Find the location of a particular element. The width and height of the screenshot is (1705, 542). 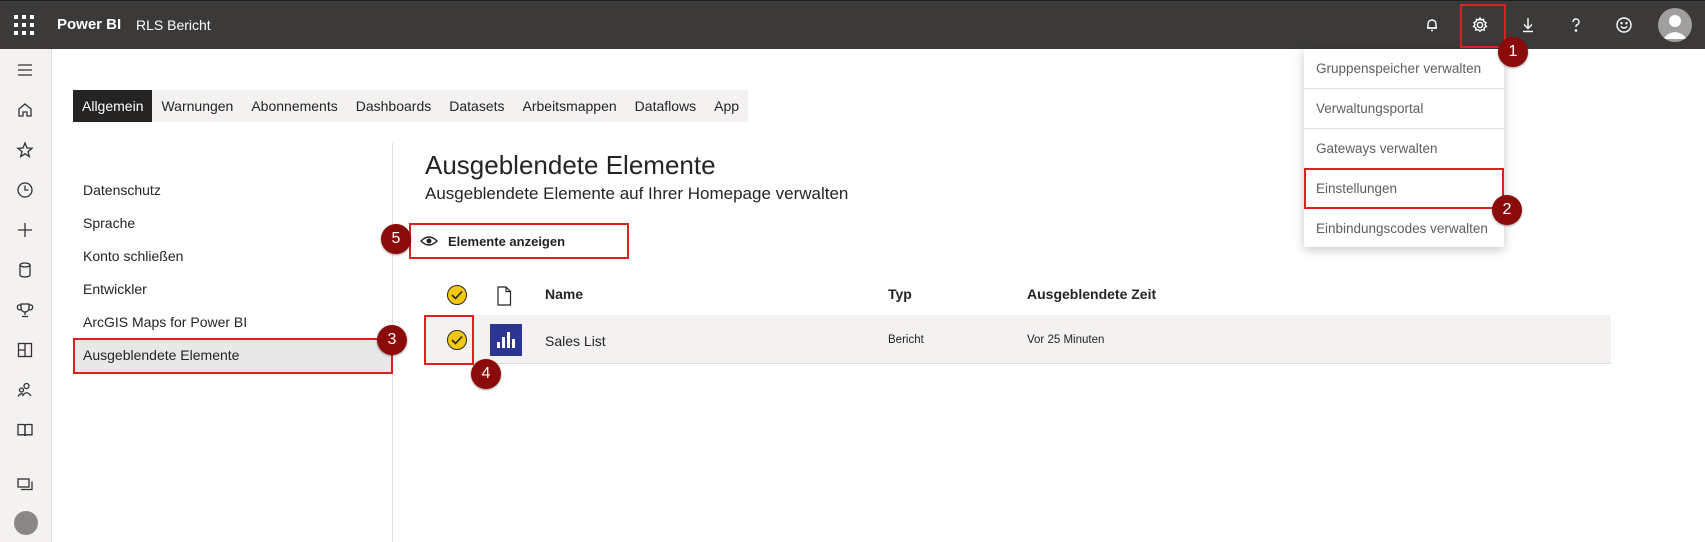

row-checkbox is located at coordinates (457, 340).